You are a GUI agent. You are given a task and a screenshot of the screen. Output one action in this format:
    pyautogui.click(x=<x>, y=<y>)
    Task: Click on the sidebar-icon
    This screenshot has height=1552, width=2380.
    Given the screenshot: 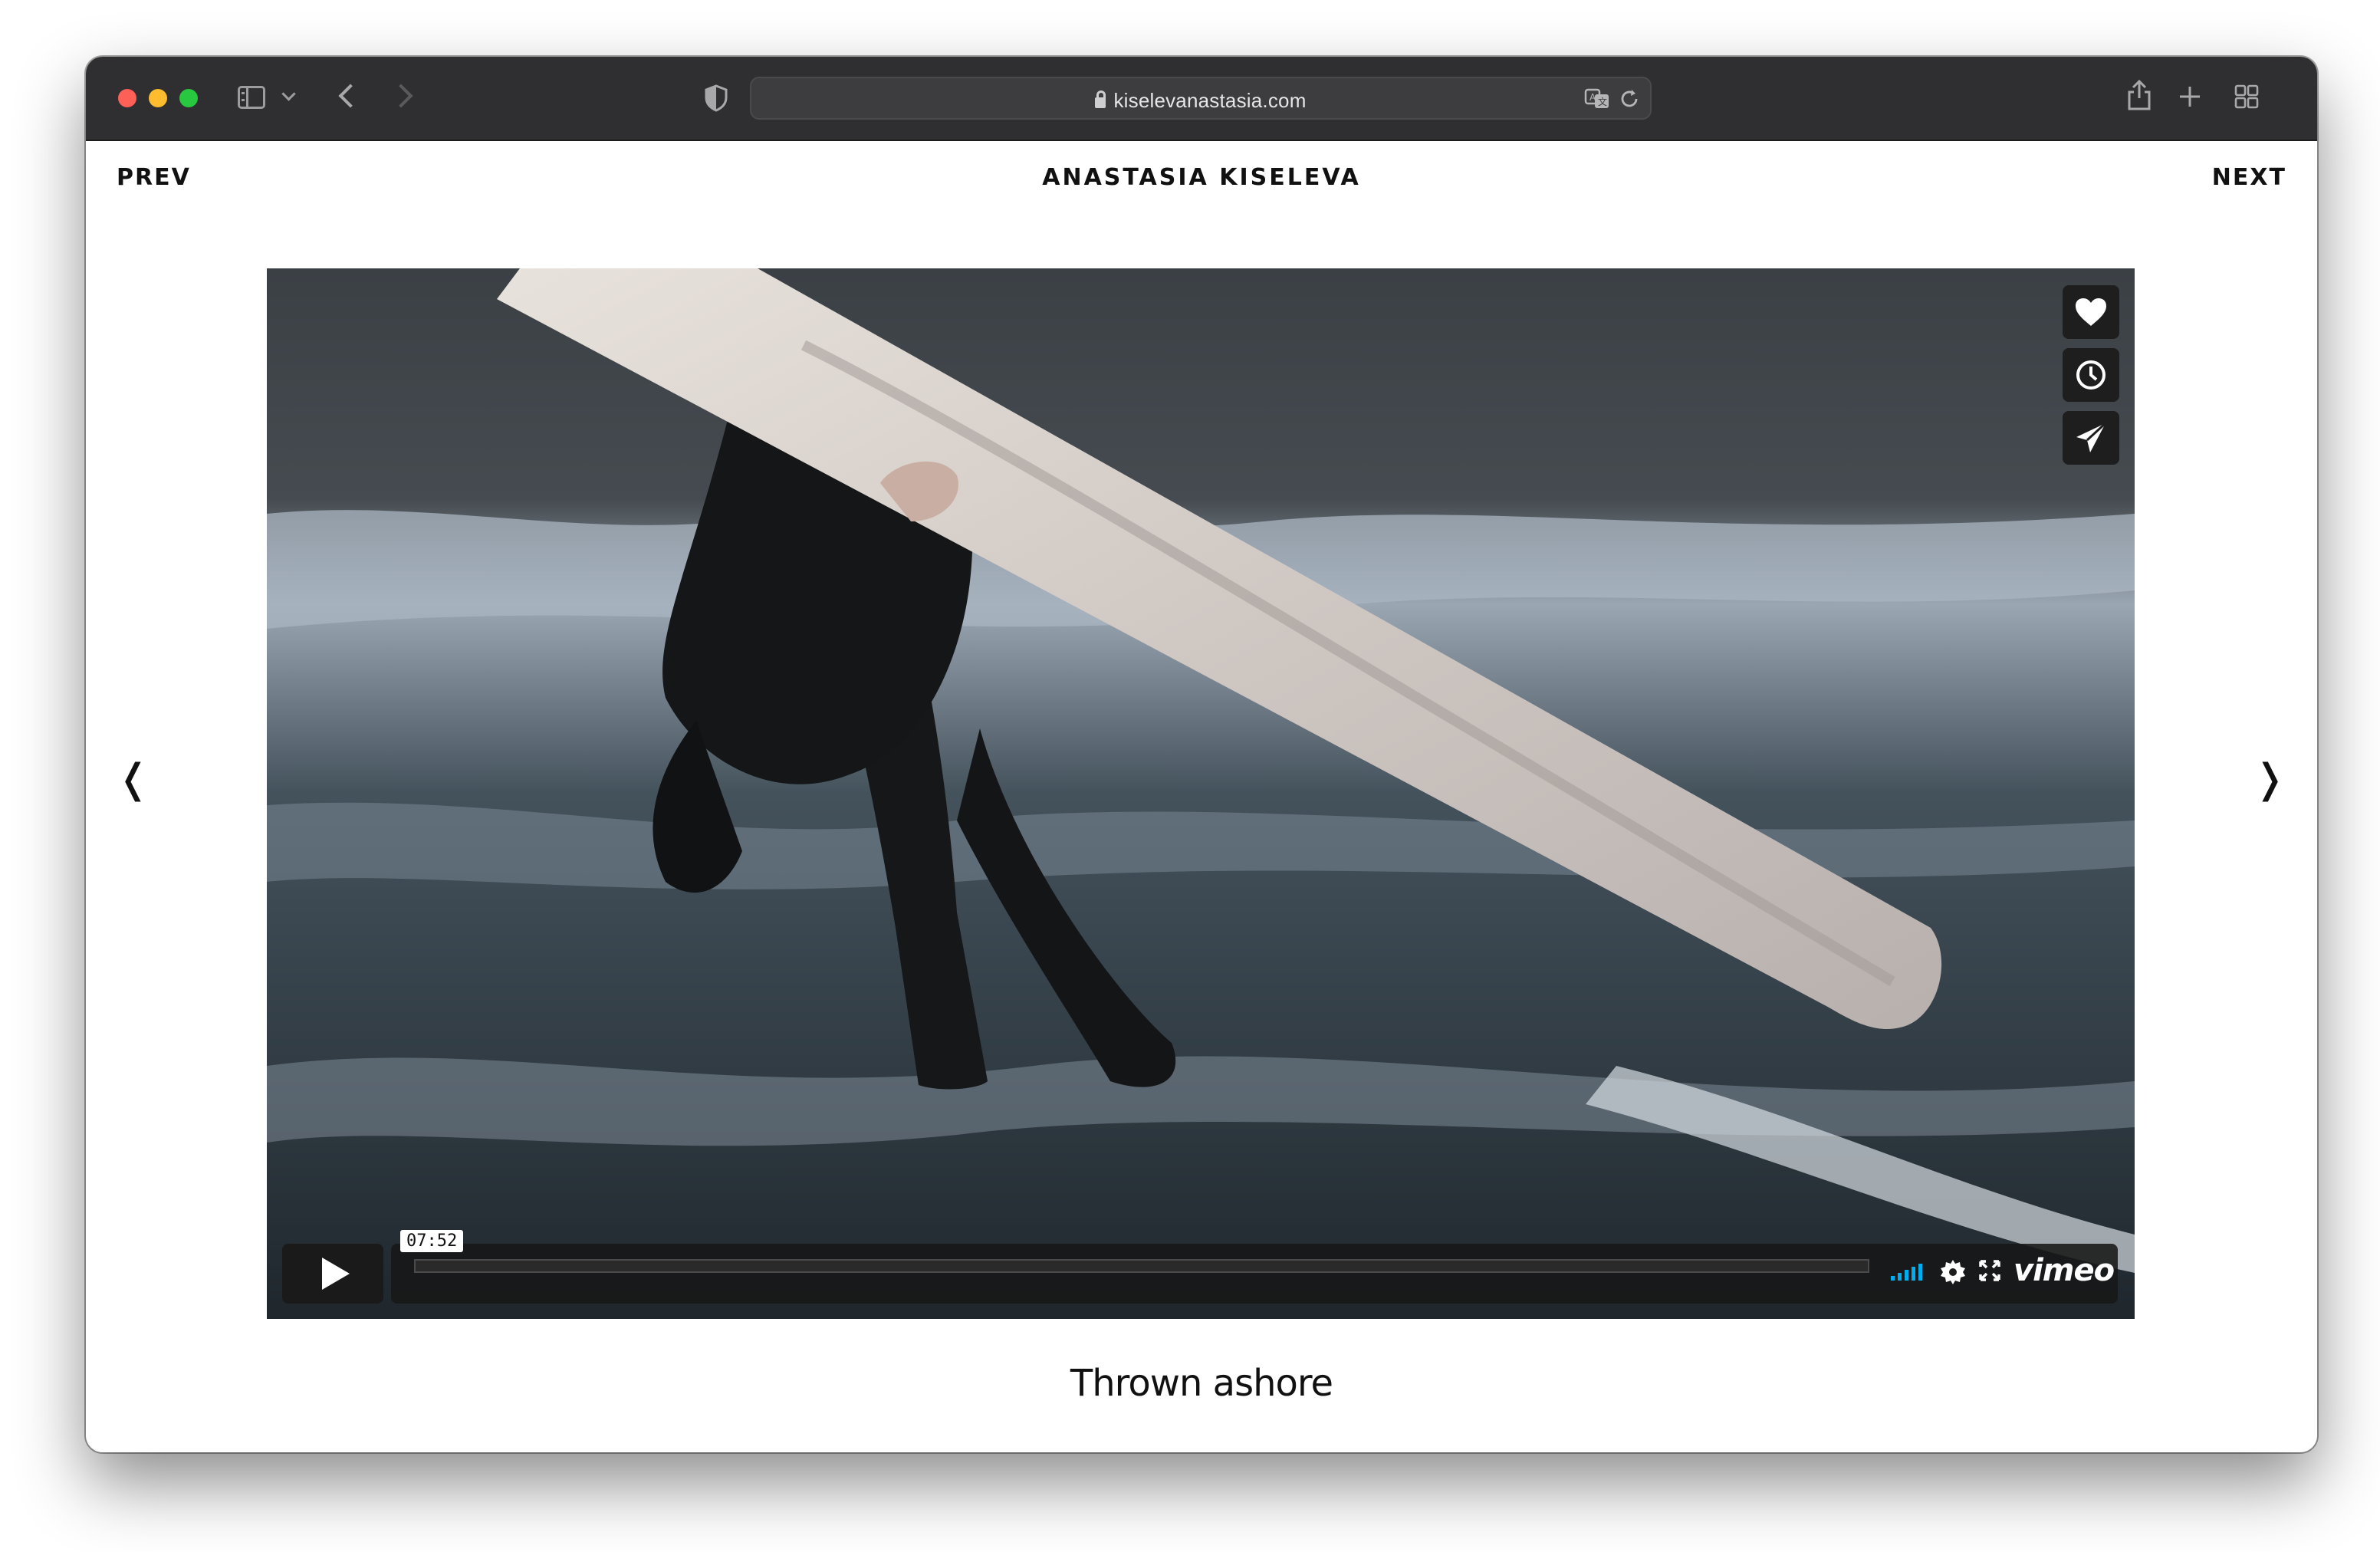 What is the action you would take?
    pyautogui.click(x=251, y=98)
    